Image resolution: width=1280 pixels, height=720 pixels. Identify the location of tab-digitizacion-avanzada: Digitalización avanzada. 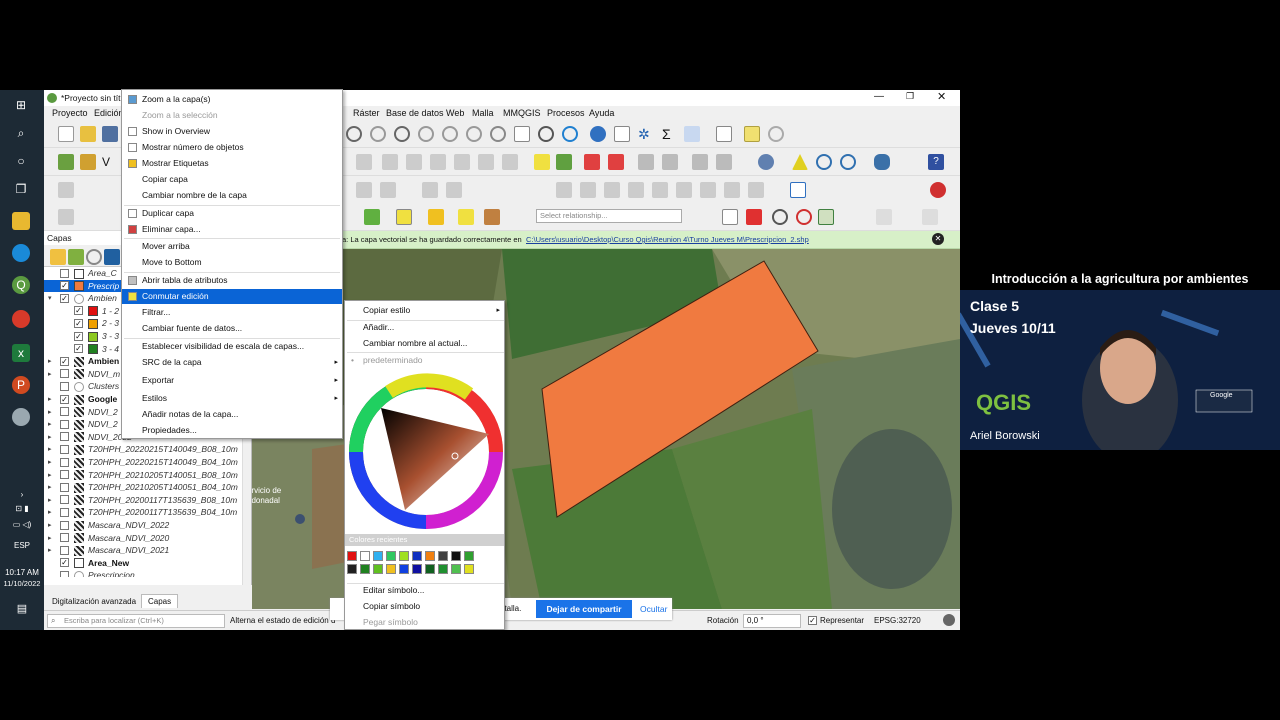
(94, 601).